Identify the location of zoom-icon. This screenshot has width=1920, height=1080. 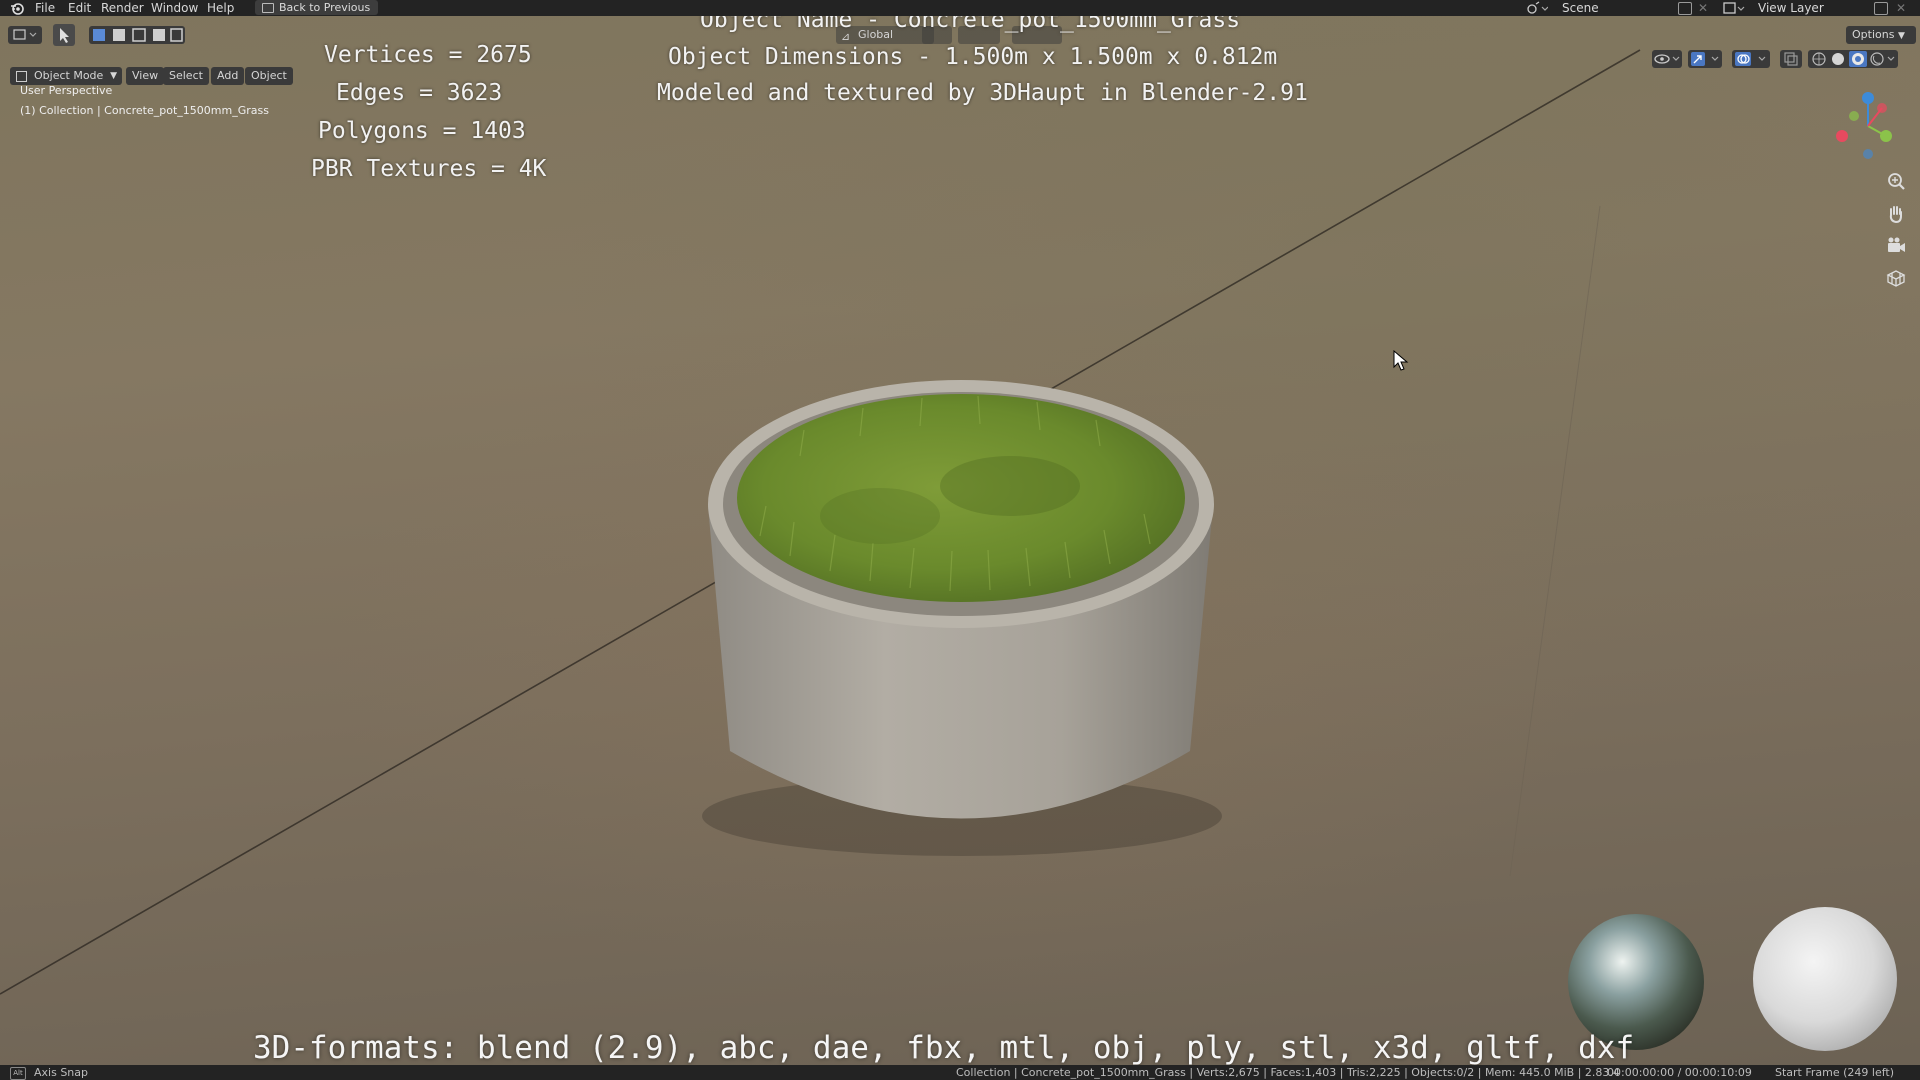
(1896, 181).